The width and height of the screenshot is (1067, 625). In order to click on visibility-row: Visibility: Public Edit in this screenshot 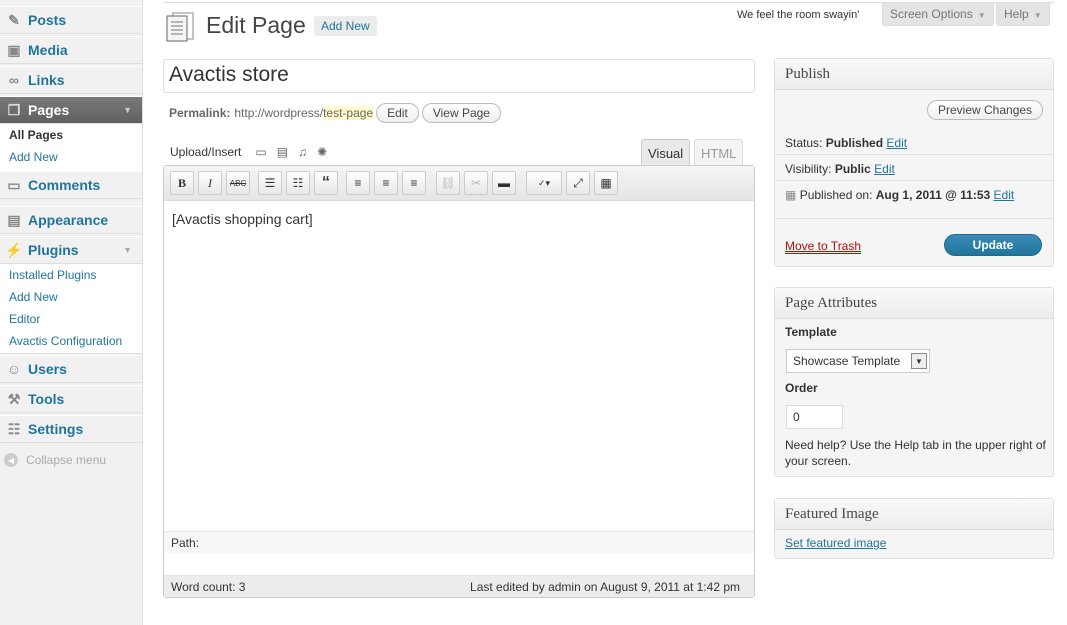, I will do `click(840, 169)`.